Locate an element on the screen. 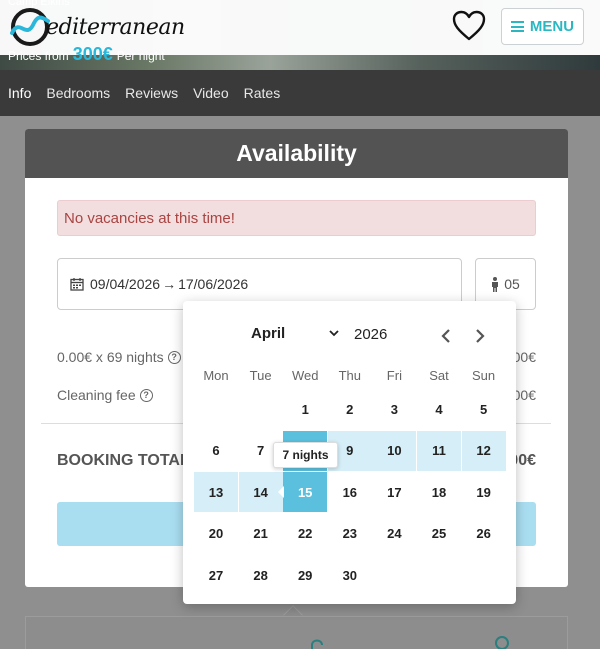 The width and height of the screenshot is (600, 649). calendar-day: 5 is located at coordinates (484, 409).